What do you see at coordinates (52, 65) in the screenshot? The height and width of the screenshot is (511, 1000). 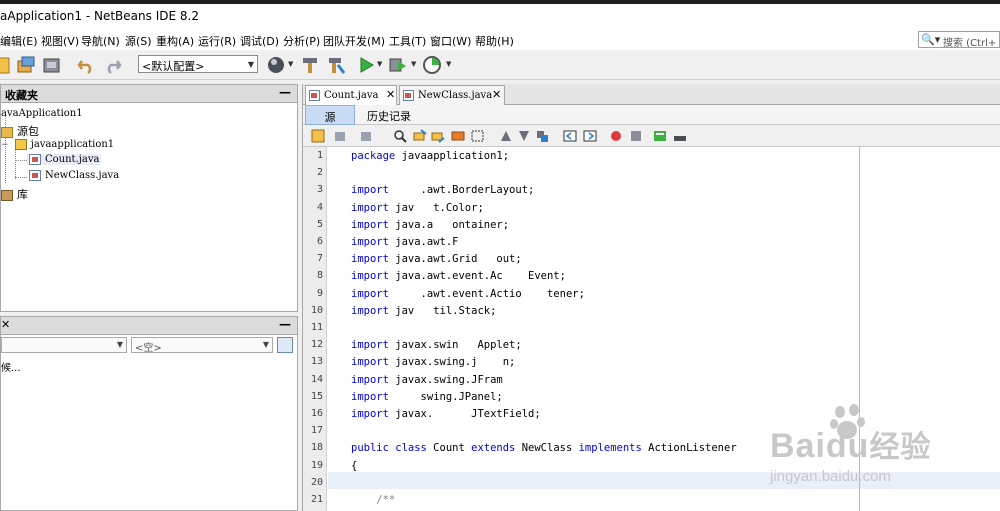 I see `open-project-icon` at bounding box center [52, 65].